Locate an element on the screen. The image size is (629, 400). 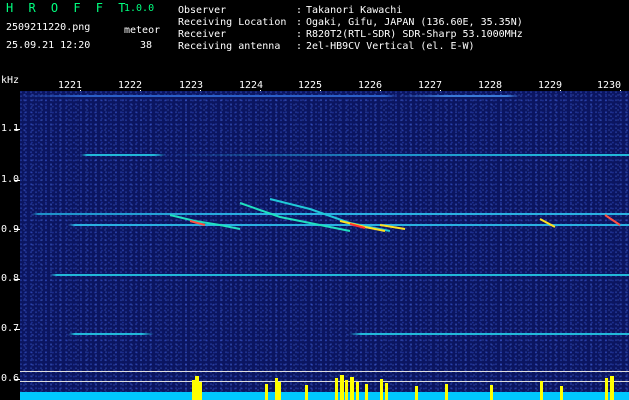
meteor-count: 38 is located at coordinates (146, 45).